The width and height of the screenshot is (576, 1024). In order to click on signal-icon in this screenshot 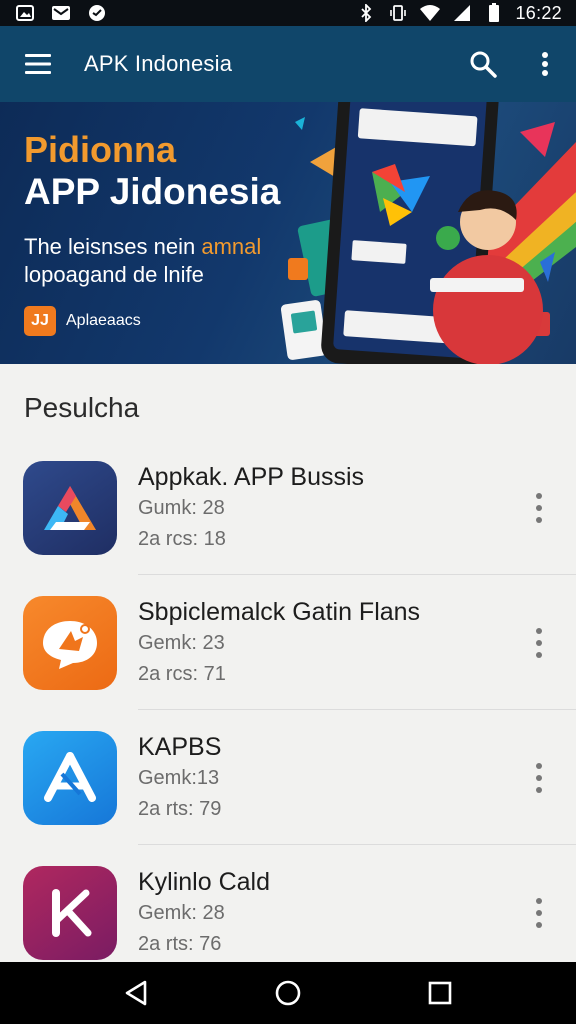, I will do `click(462, 13)`.